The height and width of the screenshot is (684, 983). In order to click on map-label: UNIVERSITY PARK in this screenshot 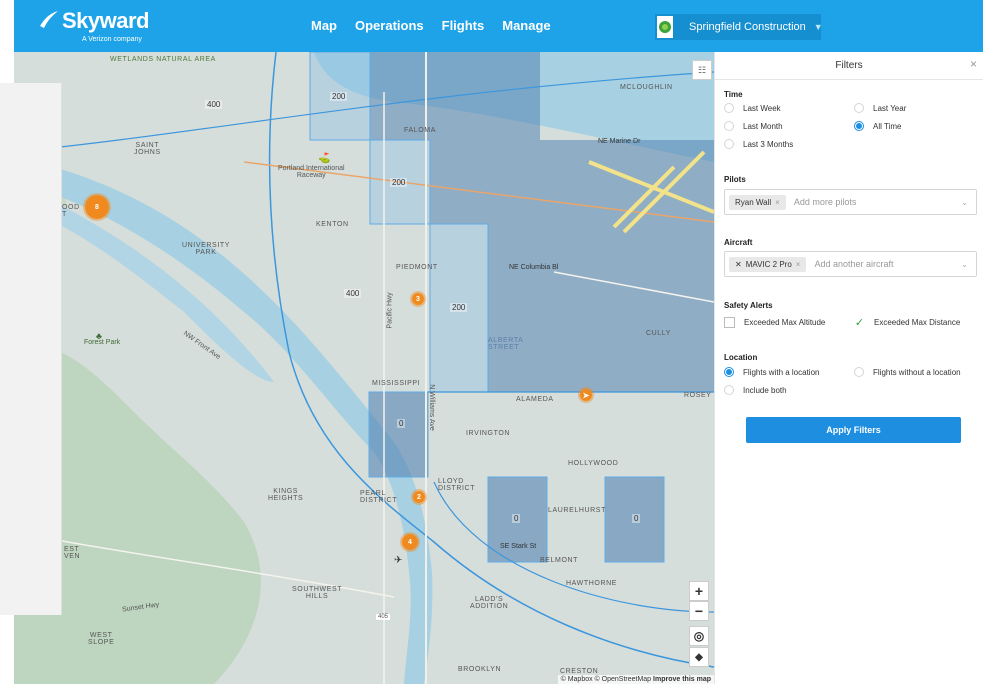, I will do `click(206, 249)`.